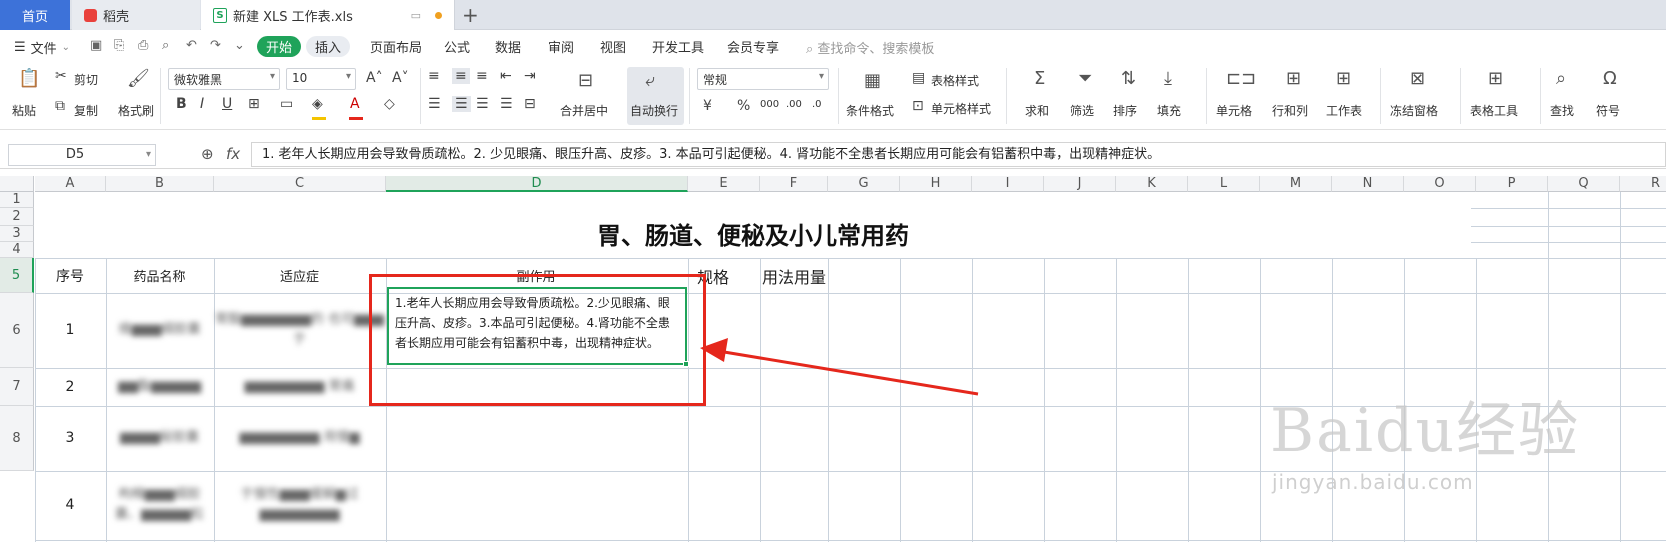 Image resolution: width=1666 pixels, height=542 pixels. I want to click on watermark-url: jingyan.baidu.com, so click(1373, 482).